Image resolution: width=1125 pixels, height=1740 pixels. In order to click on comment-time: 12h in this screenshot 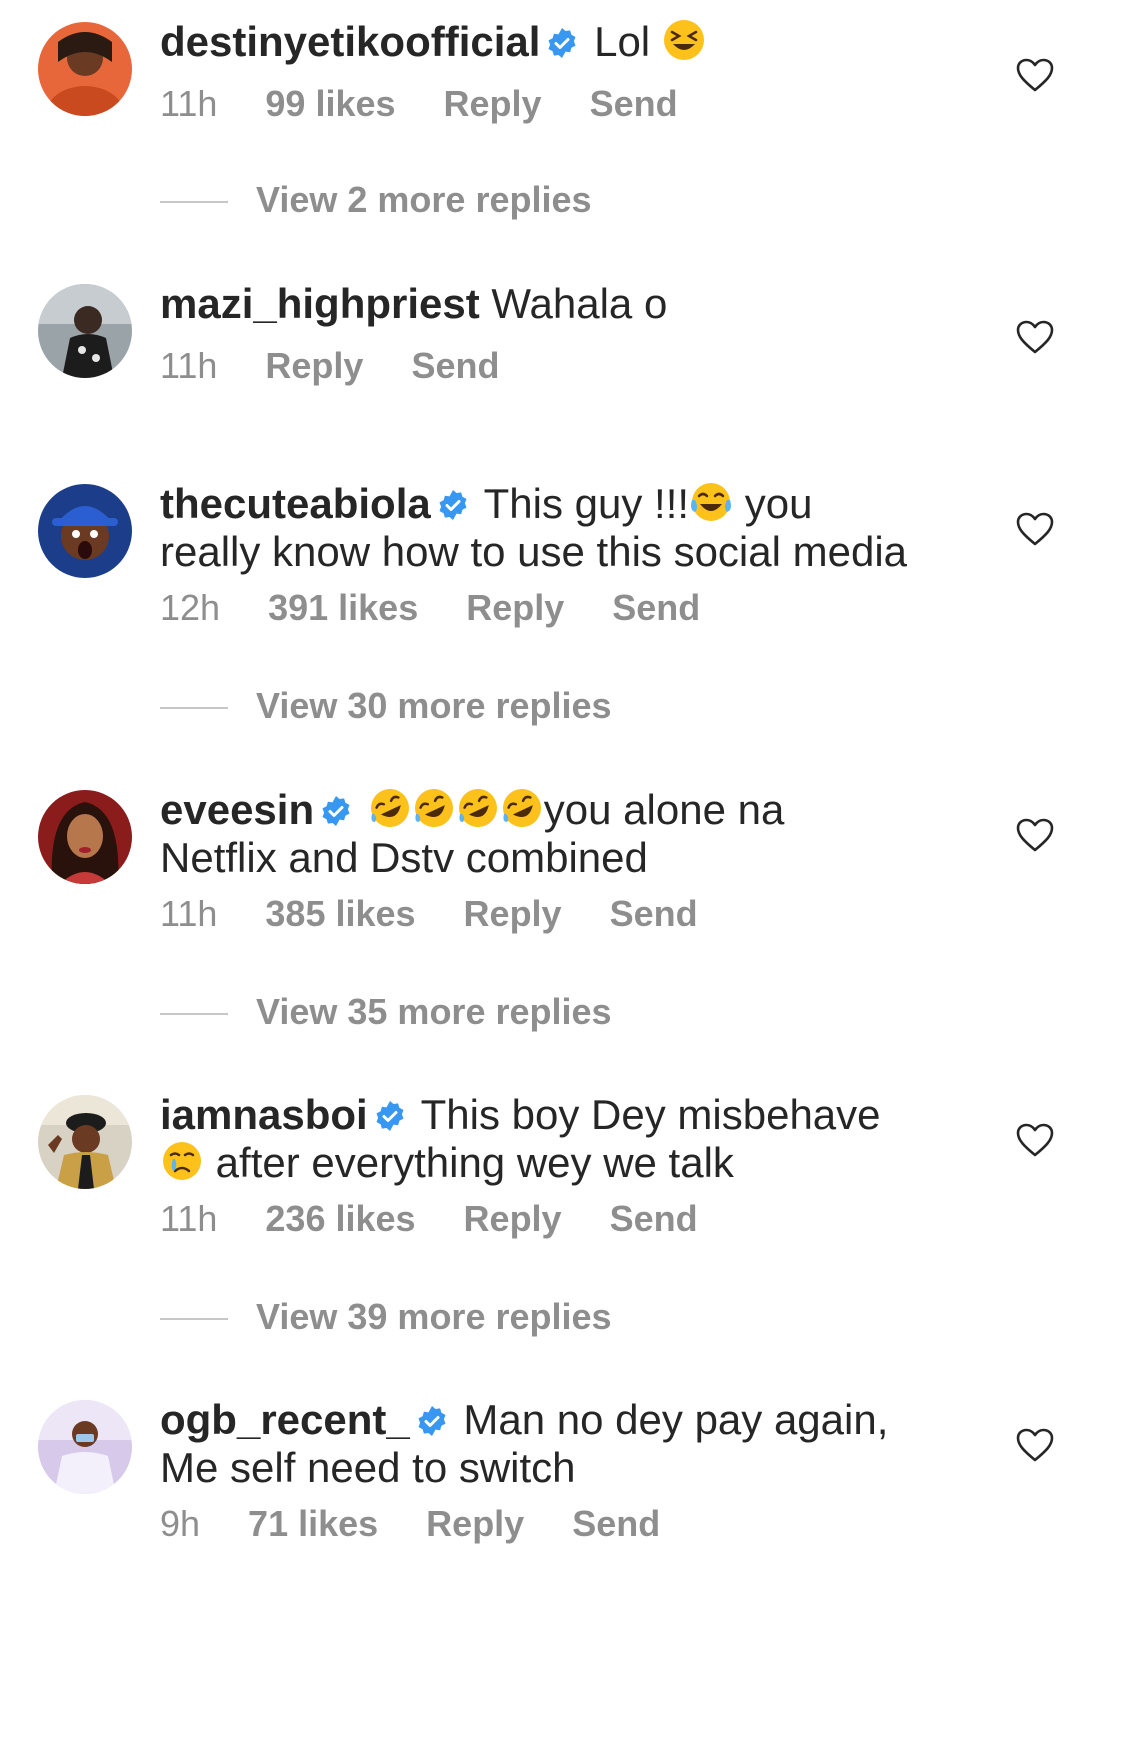, I will do `click(190, 607)`.